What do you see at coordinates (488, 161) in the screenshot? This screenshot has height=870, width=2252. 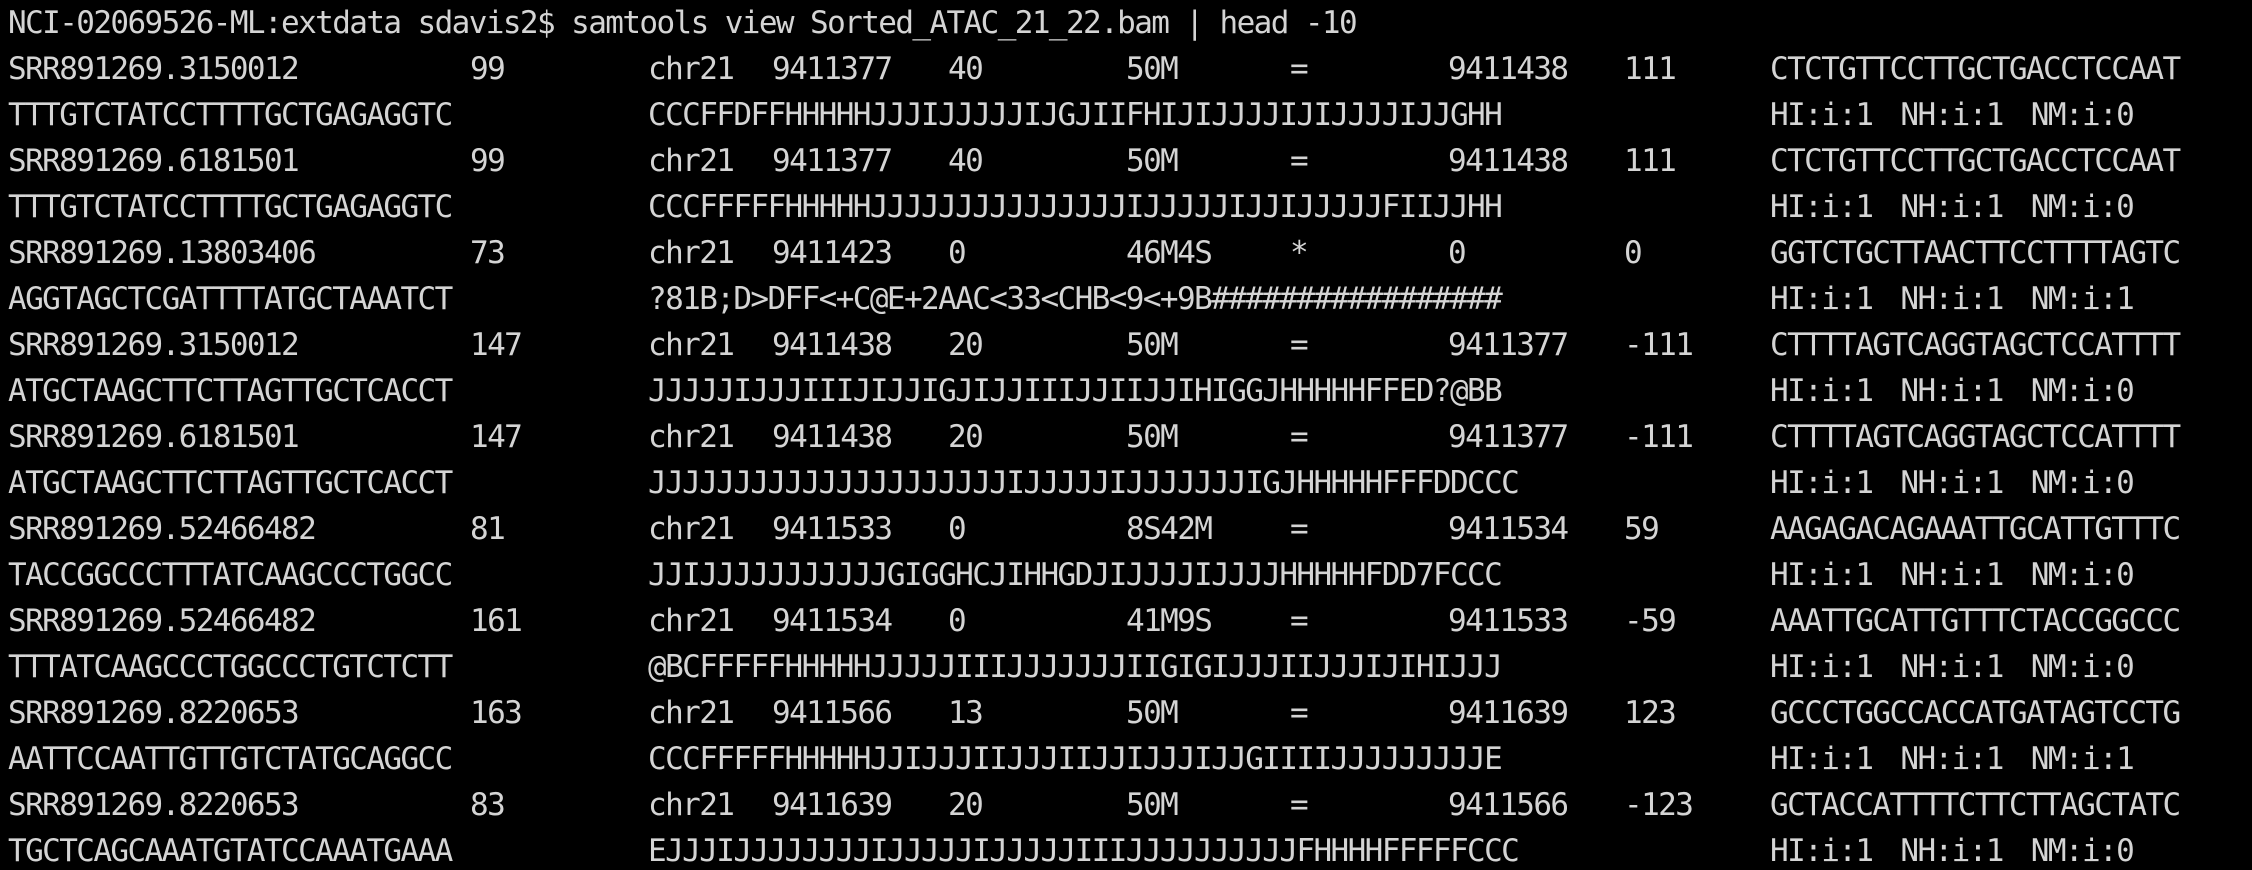 I see `sam-flag: 99` at bounding box center [488, 161].